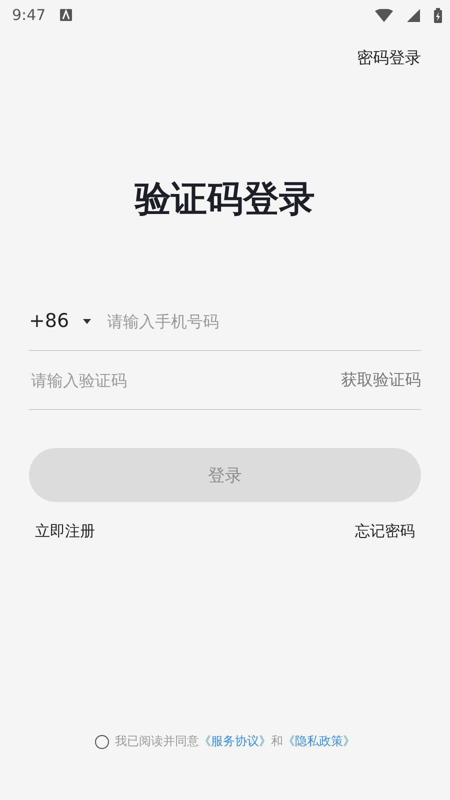 This screenshot has height=800, width=450. What do you see at coordinates (413, 15) in the screenshot?
I see `signal-icon` at bounding box center [413, 15].